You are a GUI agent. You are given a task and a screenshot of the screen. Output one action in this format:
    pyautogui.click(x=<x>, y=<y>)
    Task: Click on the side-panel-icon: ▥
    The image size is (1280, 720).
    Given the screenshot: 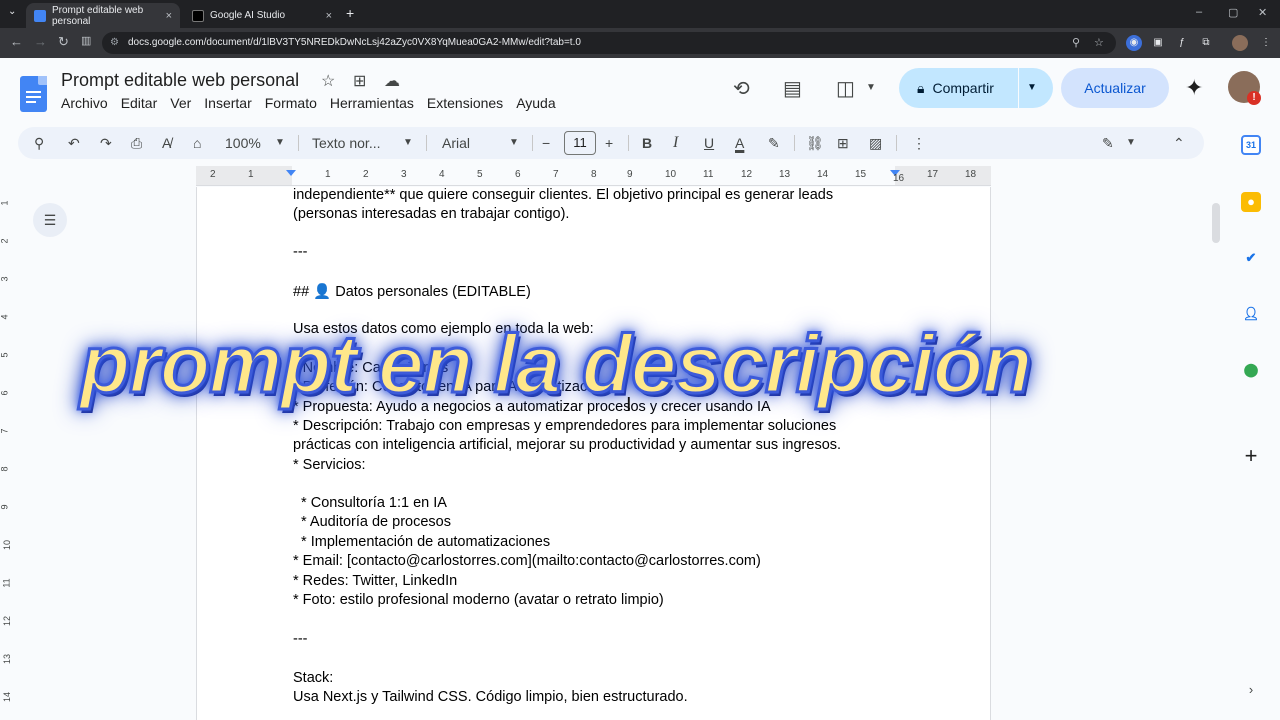 What is the action you would take?
    pyautogui.click(x=86, y=40)
    